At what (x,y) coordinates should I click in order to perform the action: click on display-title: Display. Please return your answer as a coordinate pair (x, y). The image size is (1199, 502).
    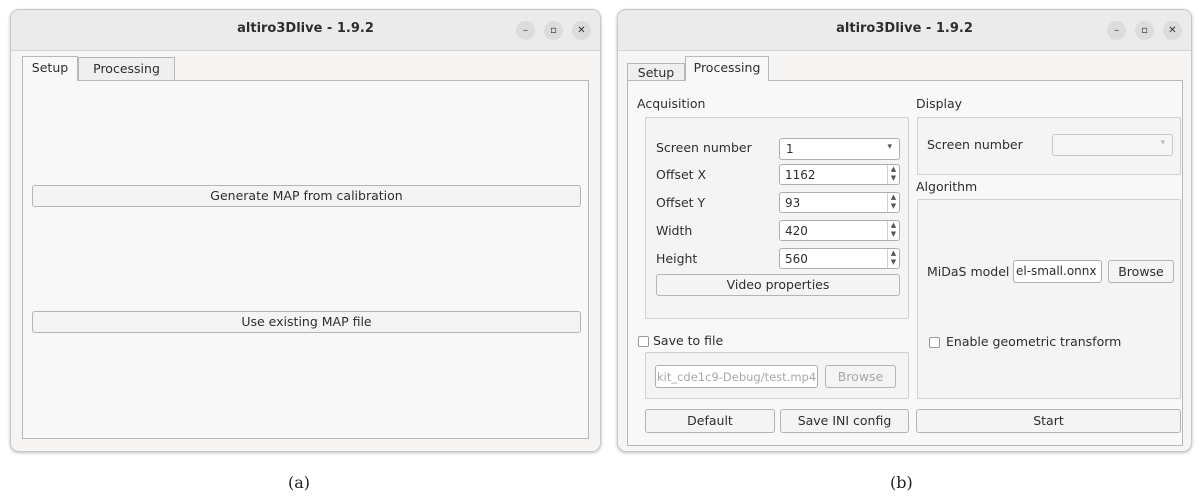
    Looking at the image, I should click on (939, 103).